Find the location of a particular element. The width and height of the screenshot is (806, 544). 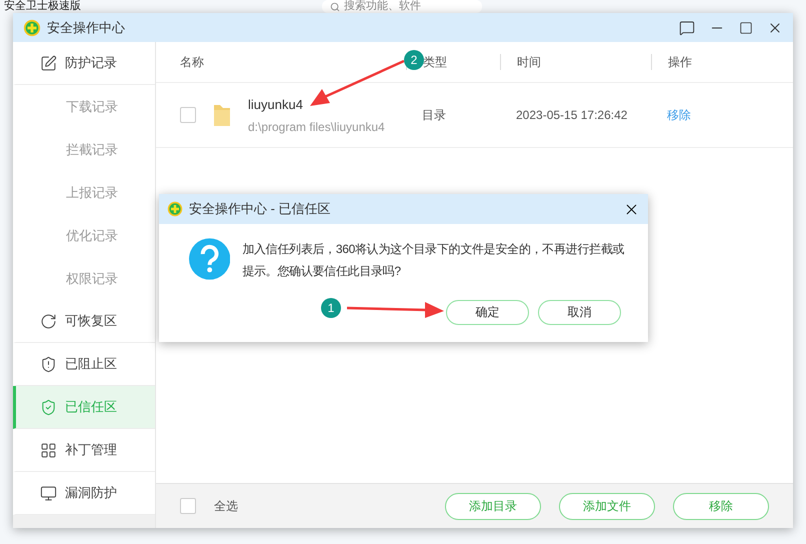

grid-icon is located at coordinates (48, 450).